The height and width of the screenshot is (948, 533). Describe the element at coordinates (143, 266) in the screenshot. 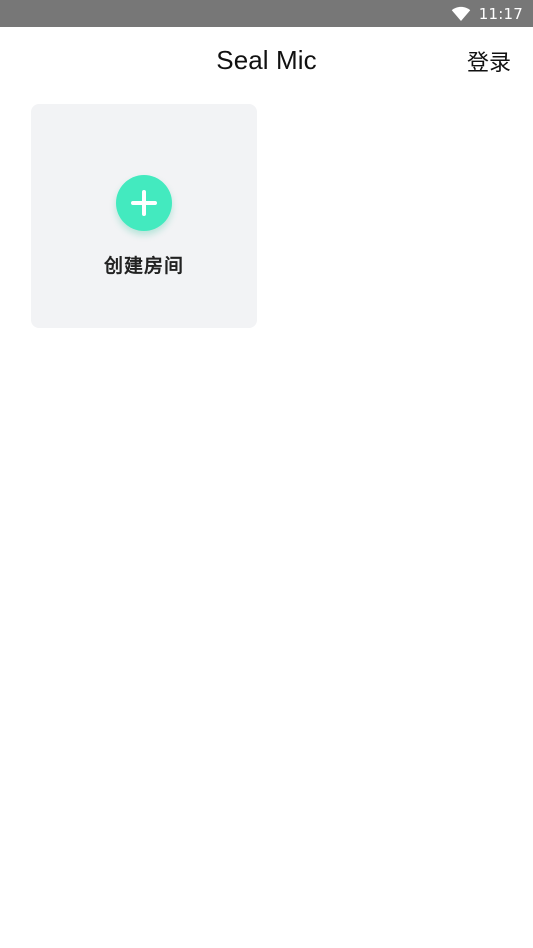

I see `create-room-label: 创建房间` at that location.